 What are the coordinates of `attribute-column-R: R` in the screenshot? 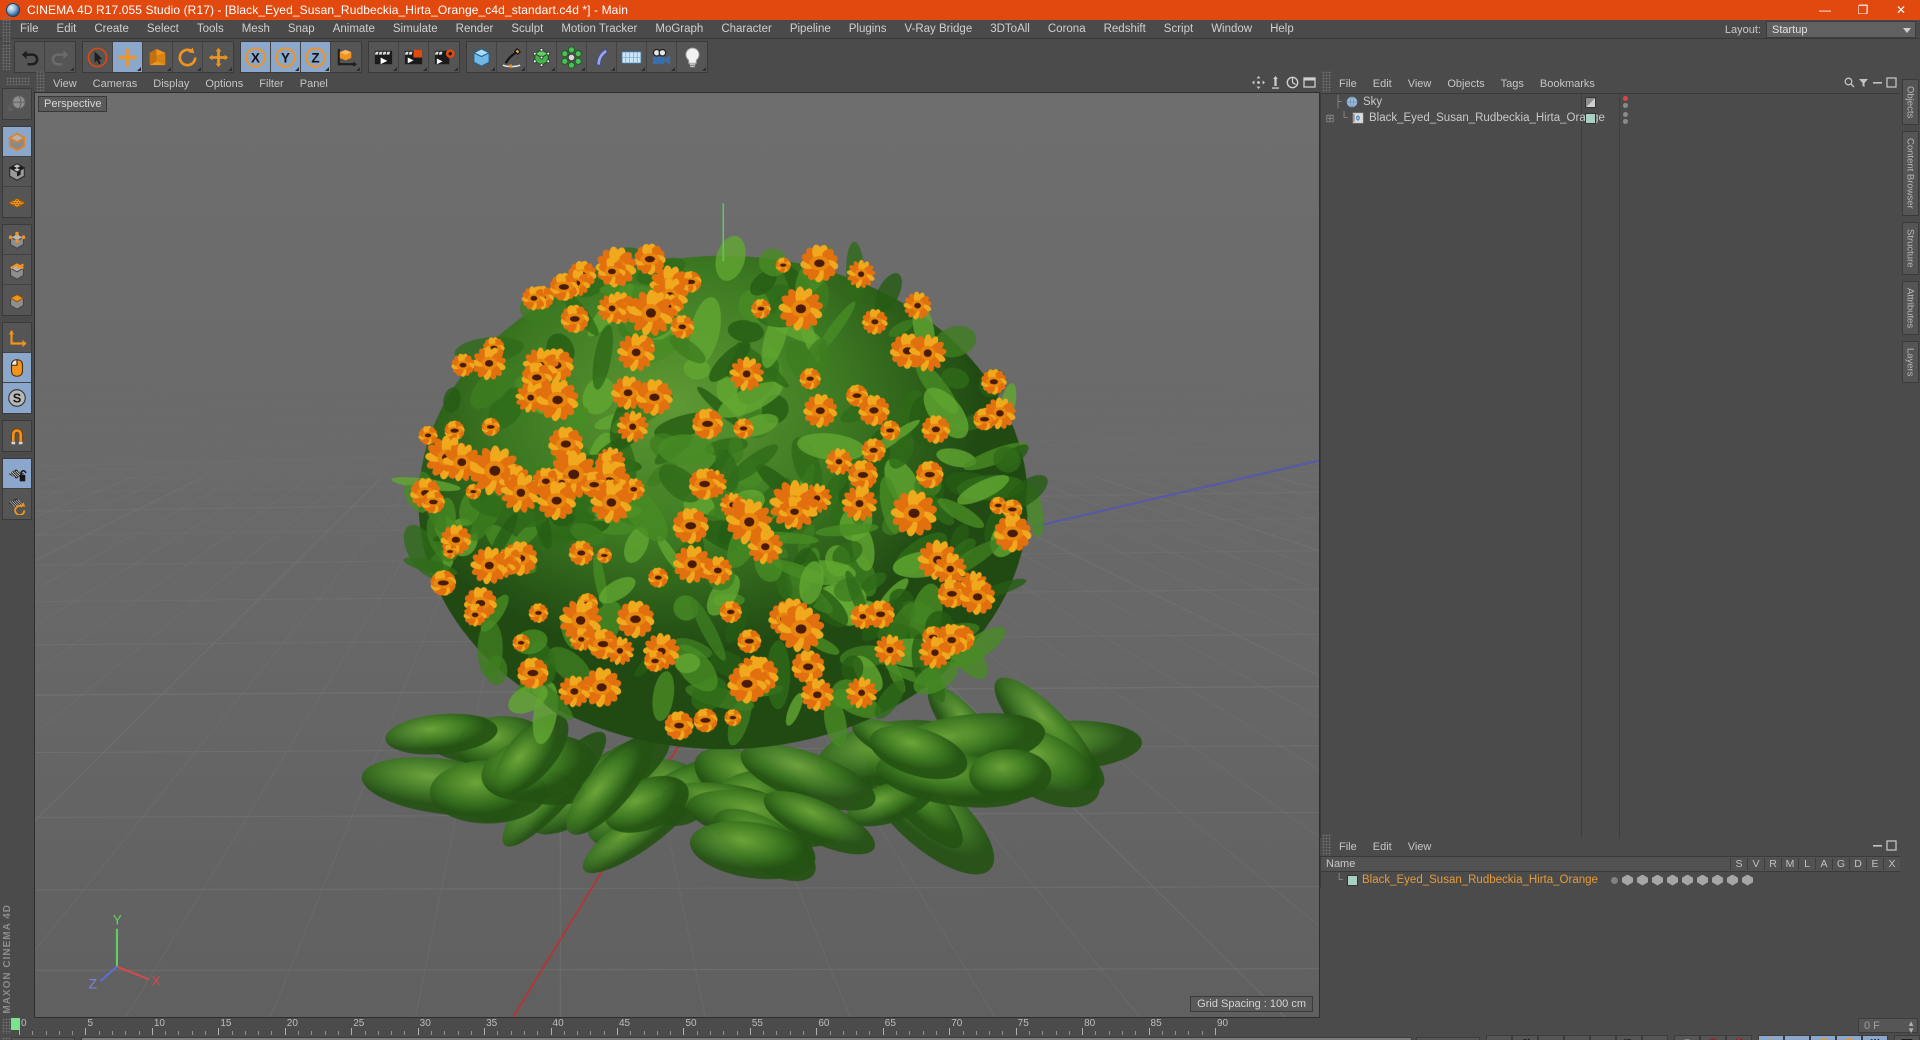 It's located at (1772, 864).